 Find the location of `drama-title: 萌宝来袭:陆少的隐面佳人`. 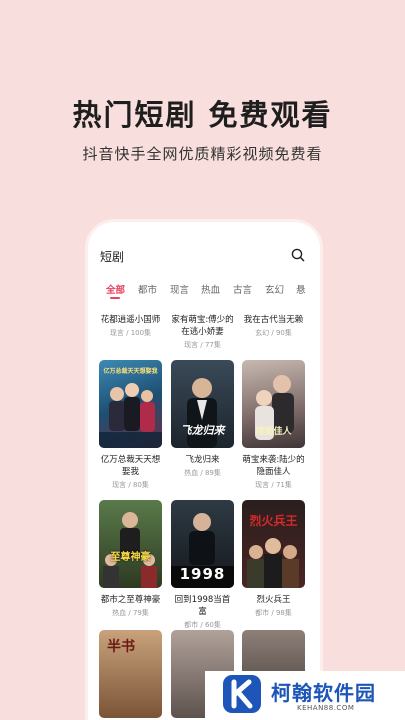

drama-title: 萌宝来袭:陆少的隐面佳人 is located at coordinates (273, 466).